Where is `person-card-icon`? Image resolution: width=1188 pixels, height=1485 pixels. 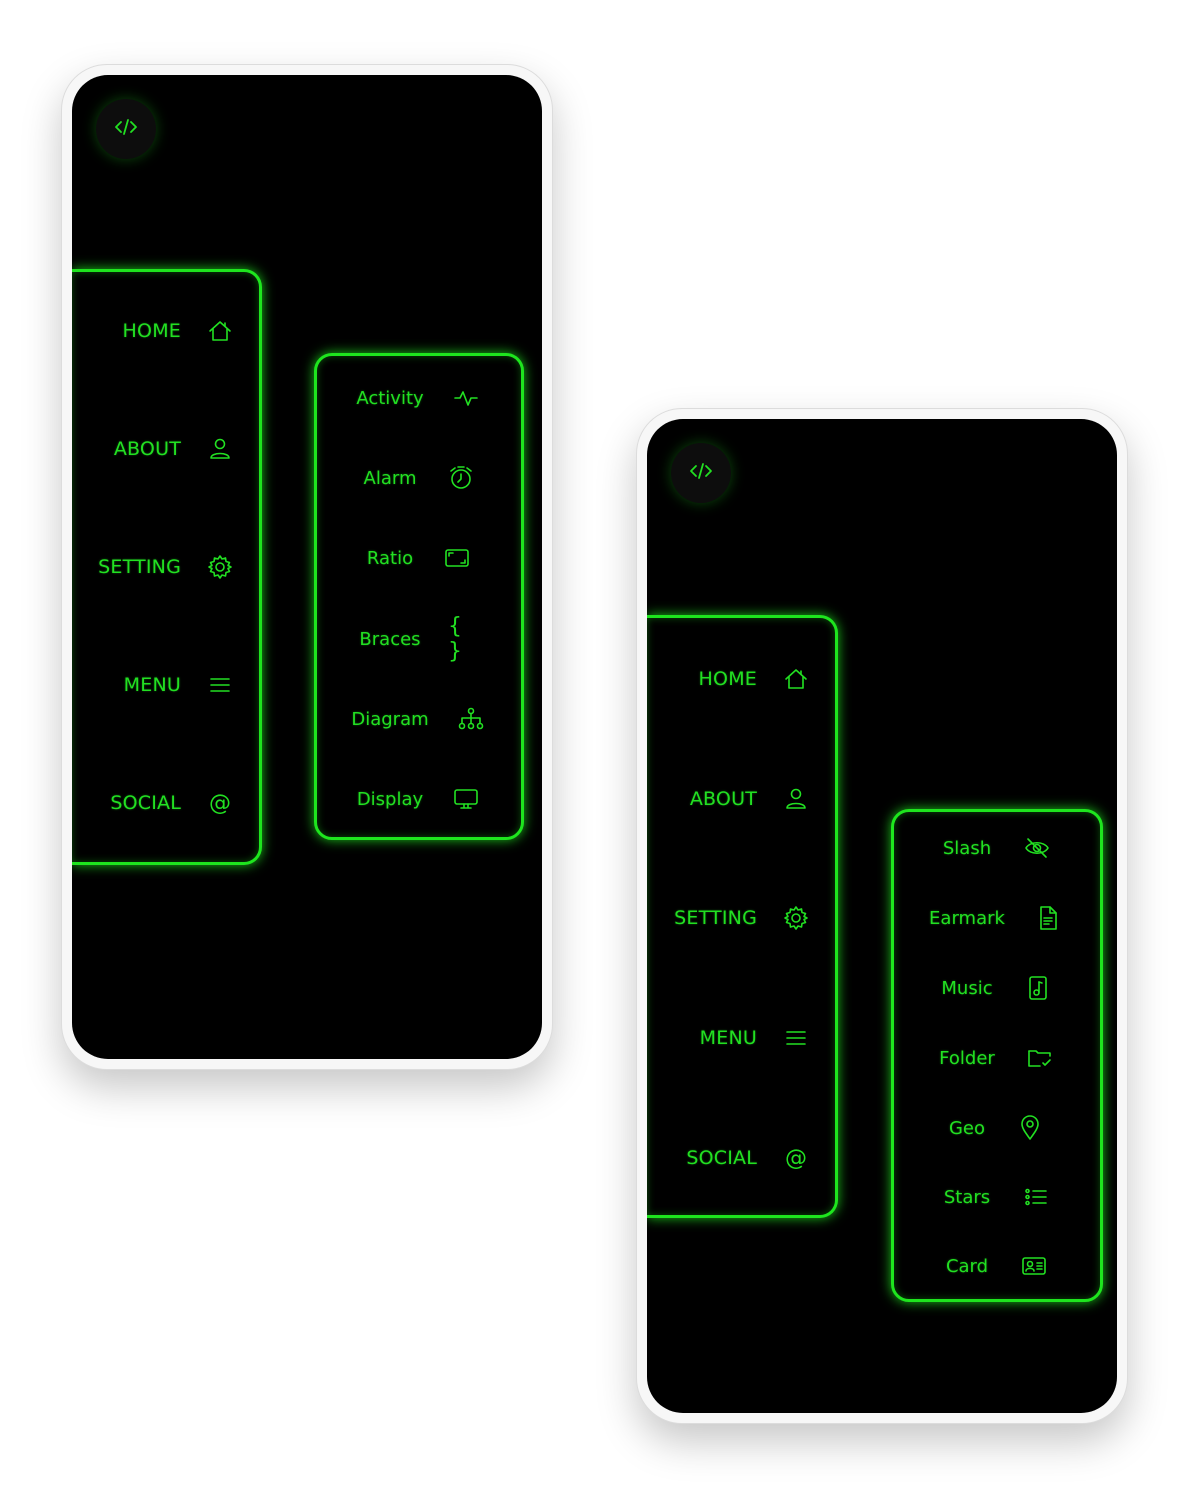
person-card-icon is located at coordinates (1034, 1266).